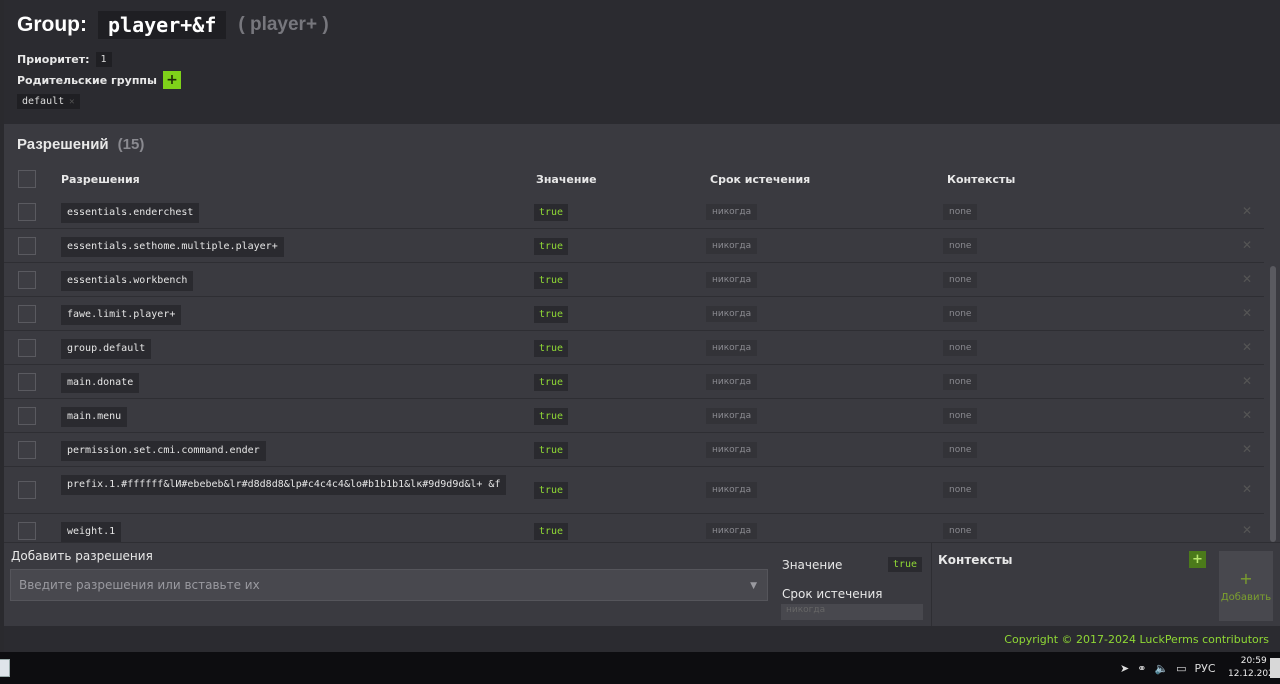  Describe the element at coordinates (634, 528) in the screenshot. I see `table-row: weight.1 true никогда none ✕` at that location.